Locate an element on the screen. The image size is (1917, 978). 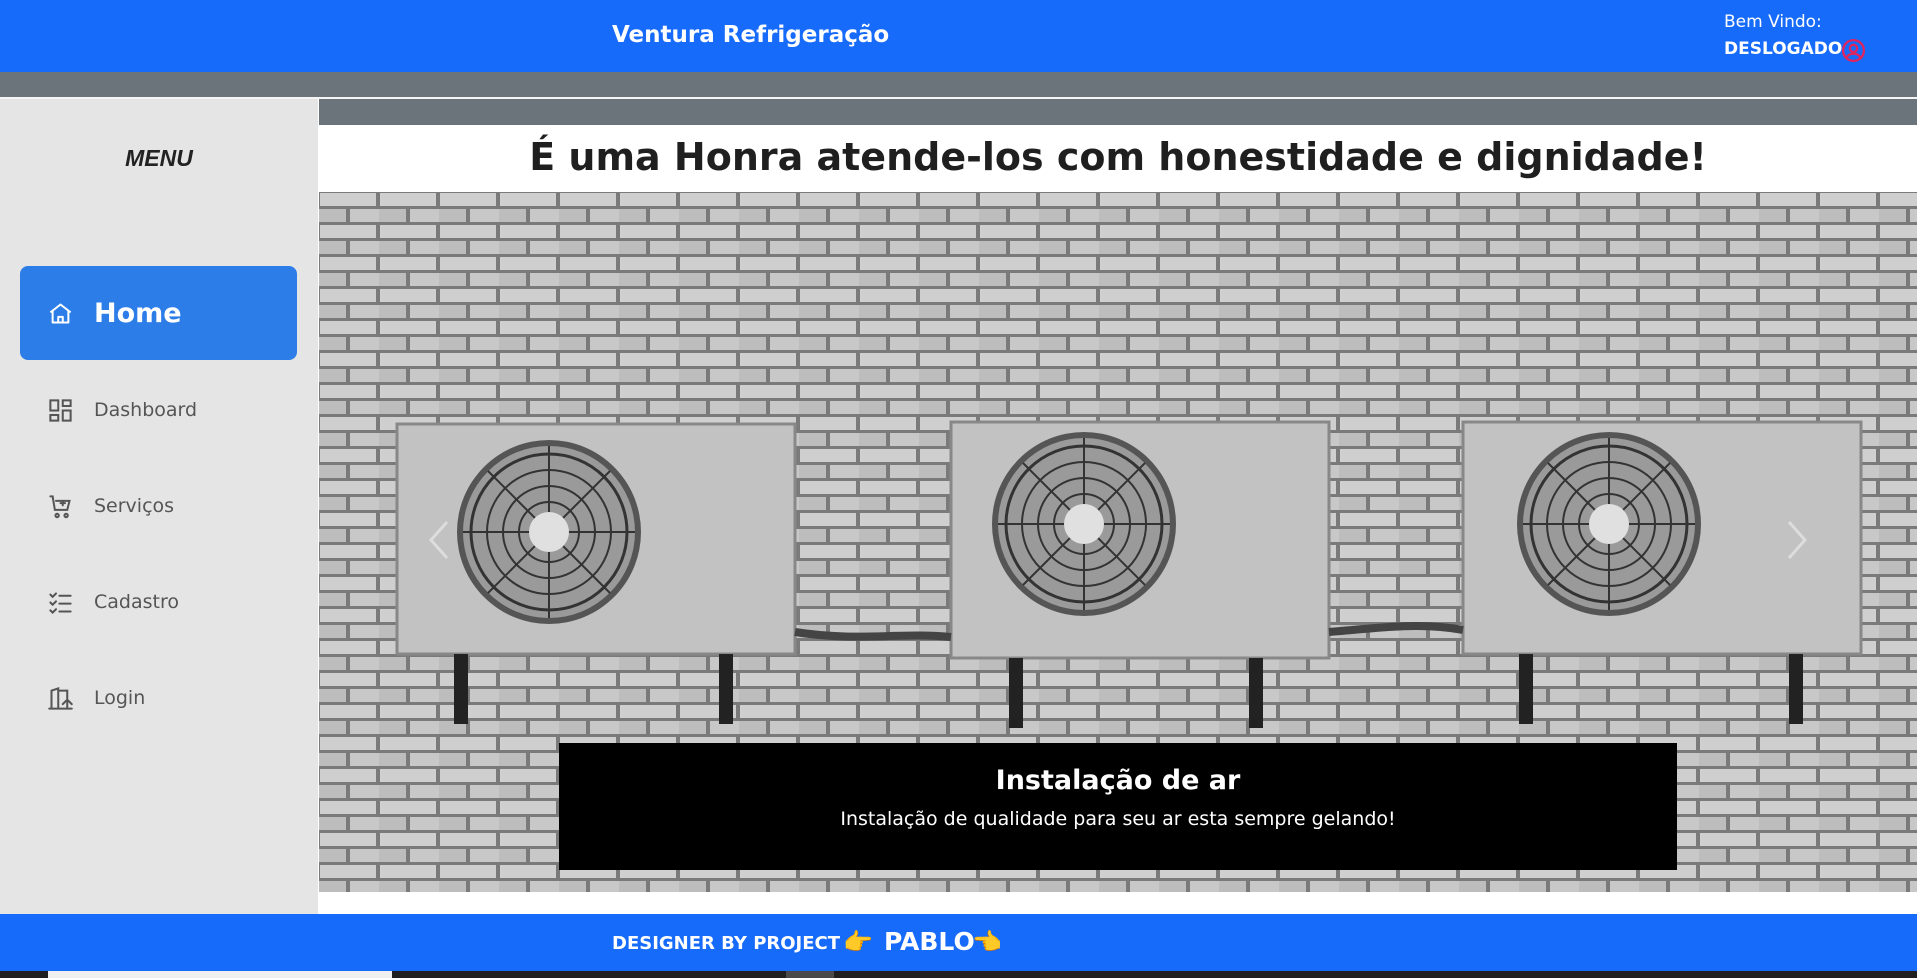
pointing-right-hand-icon: 👉 is located at coordinates (858, 942).